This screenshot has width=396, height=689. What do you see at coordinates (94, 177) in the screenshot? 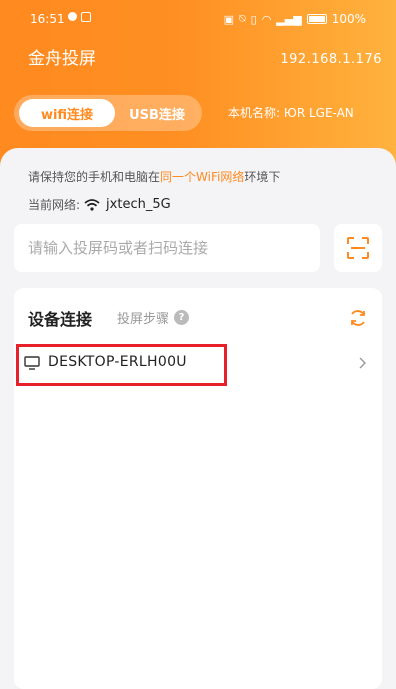
I see `tip-prefix: 请保持您的手机和电脑在` at bounding box center [94, 177].